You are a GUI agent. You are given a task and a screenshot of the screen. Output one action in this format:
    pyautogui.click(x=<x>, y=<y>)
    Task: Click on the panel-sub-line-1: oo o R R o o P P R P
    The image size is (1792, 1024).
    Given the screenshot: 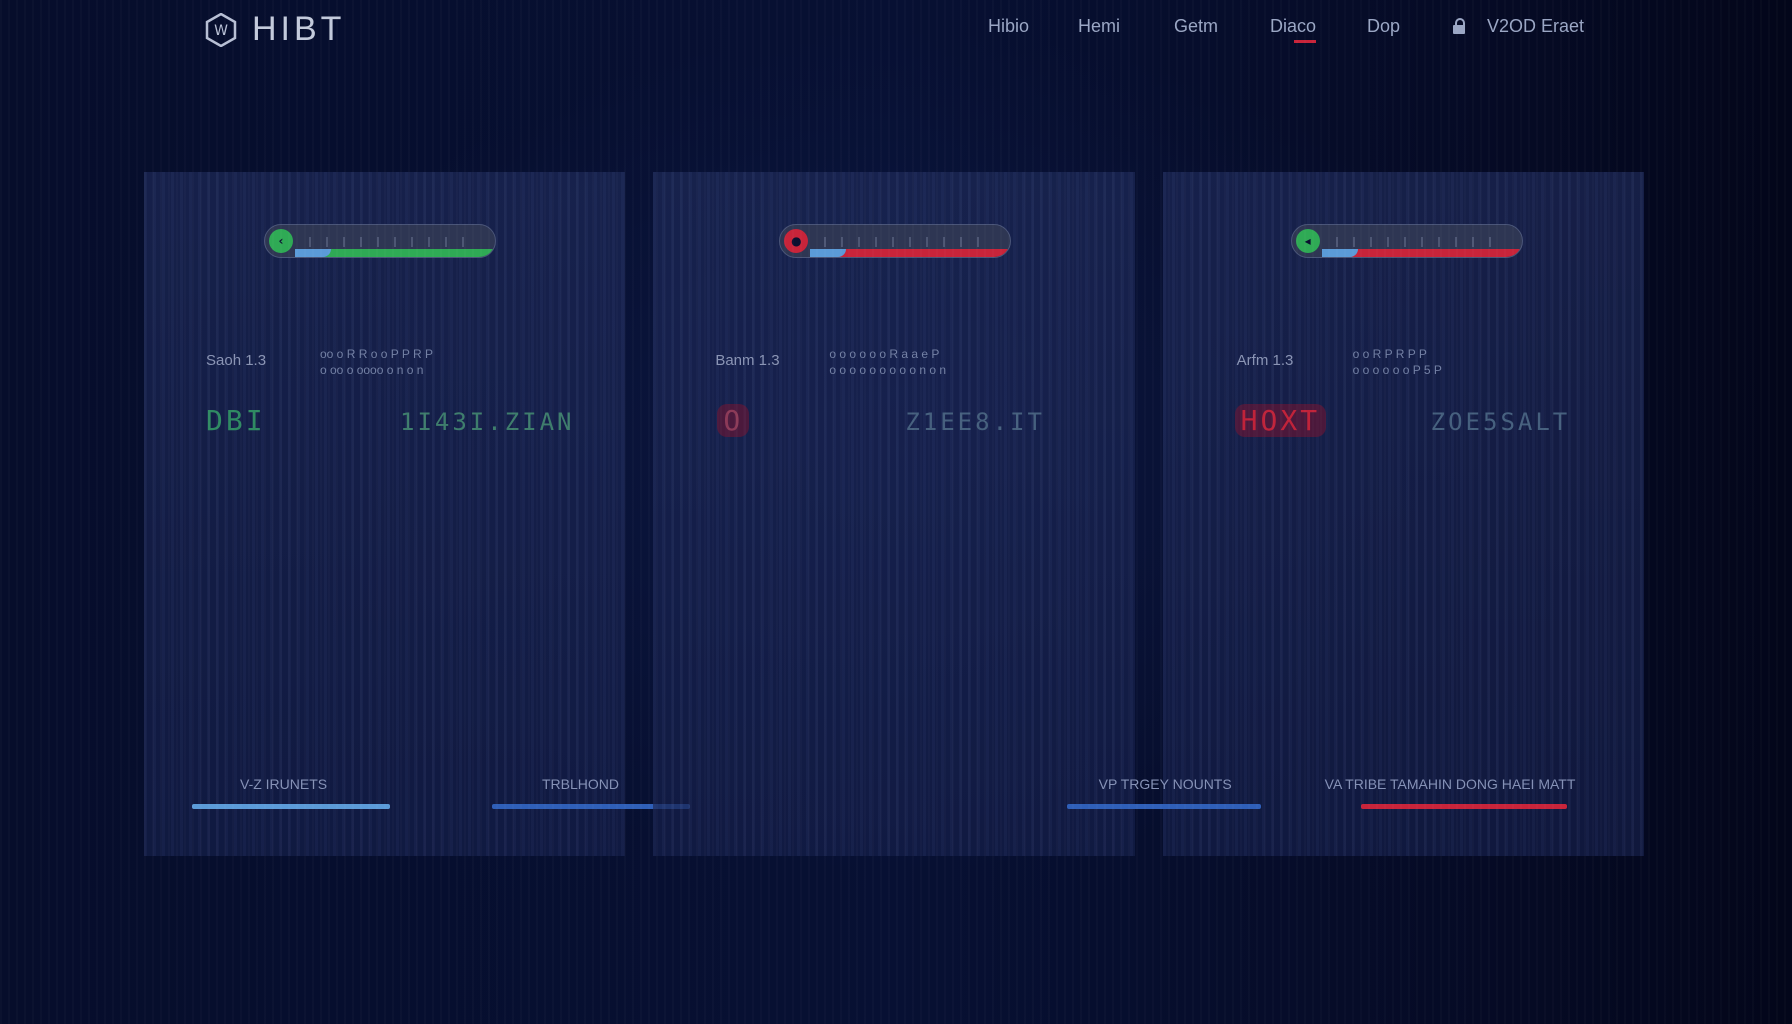 What is the action you would take?
    pyautogui.click(x=376, y=354)
    